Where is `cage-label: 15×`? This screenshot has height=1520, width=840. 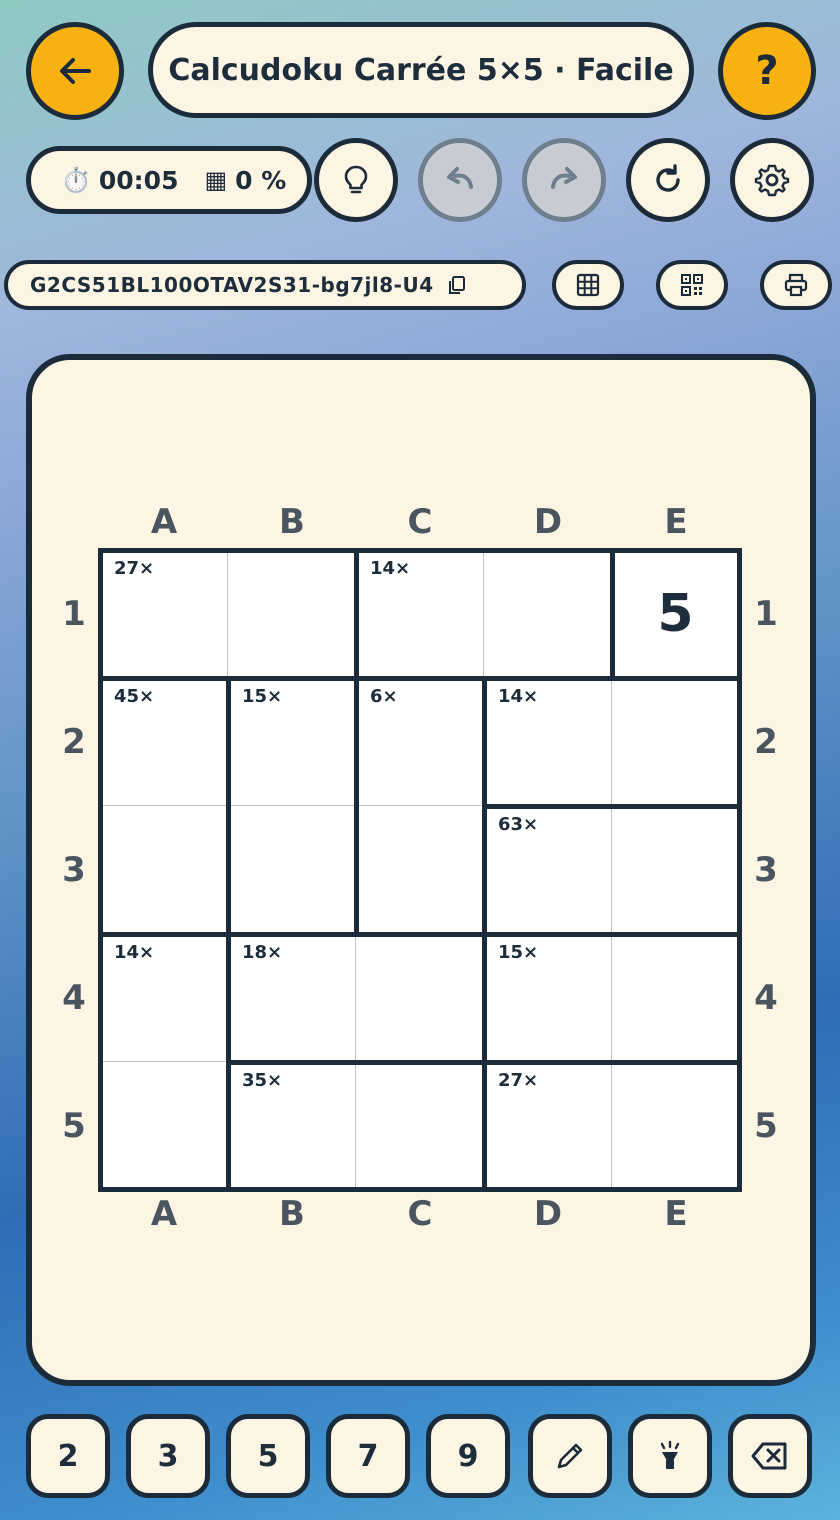 cage-label: 15× is located at coordinates (518, 952).